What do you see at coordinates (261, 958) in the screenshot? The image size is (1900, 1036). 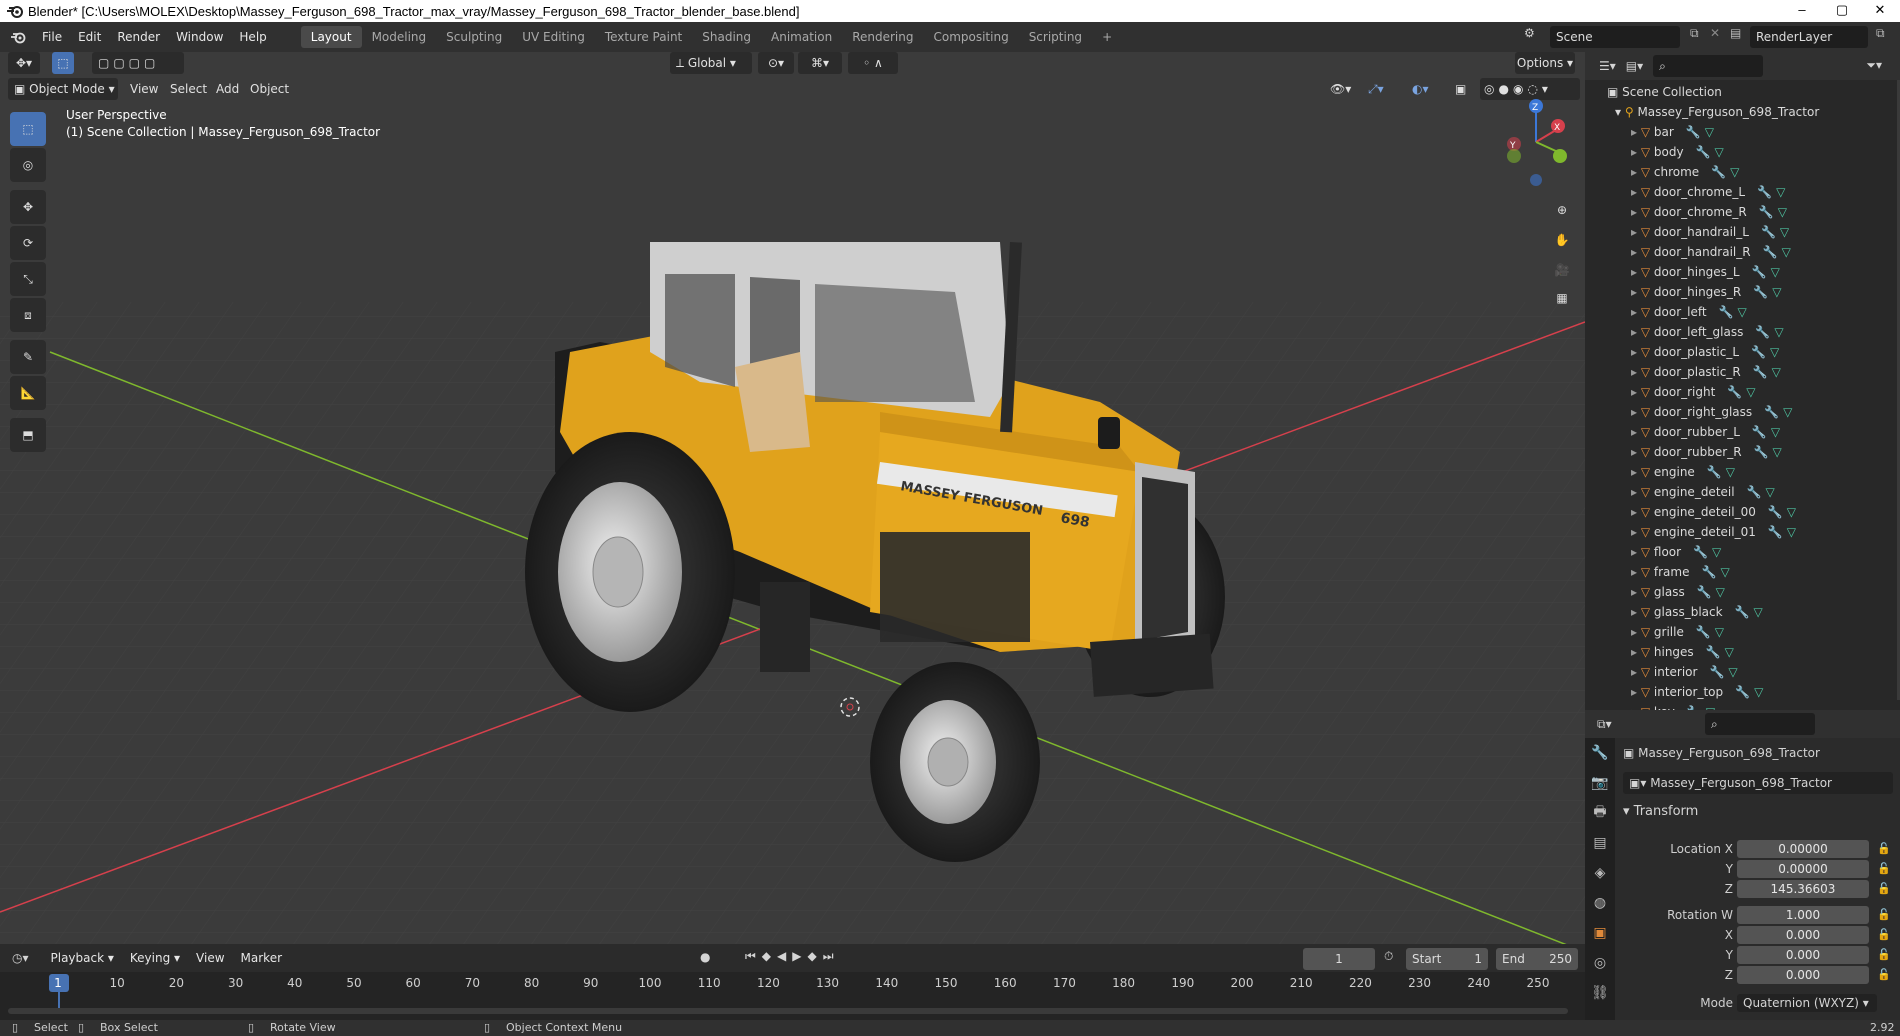 I see `timeline-menu-marker: Marker` at bounding box center [261, 958].